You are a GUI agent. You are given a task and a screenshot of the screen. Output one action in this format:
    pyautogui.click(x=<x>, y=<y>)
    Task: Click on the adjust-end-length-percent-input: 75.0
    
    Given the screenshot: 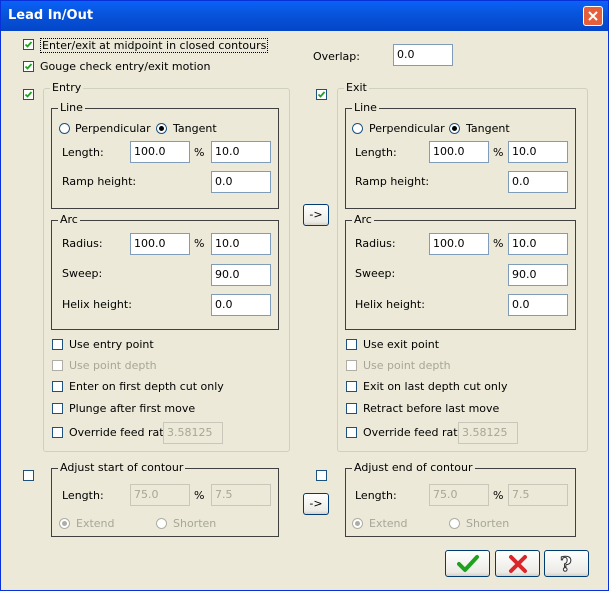 What is the action you would take?
    pyautogui.click(x=459, y=495)
    